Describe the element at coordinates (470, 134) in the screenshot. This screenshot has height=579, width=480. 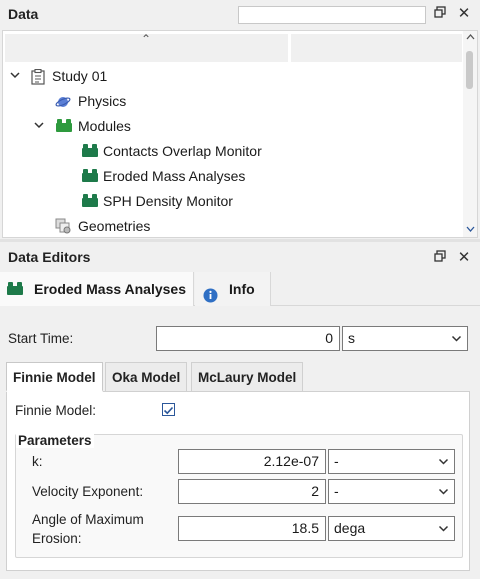
I see `tree-scrollbar` at that location.